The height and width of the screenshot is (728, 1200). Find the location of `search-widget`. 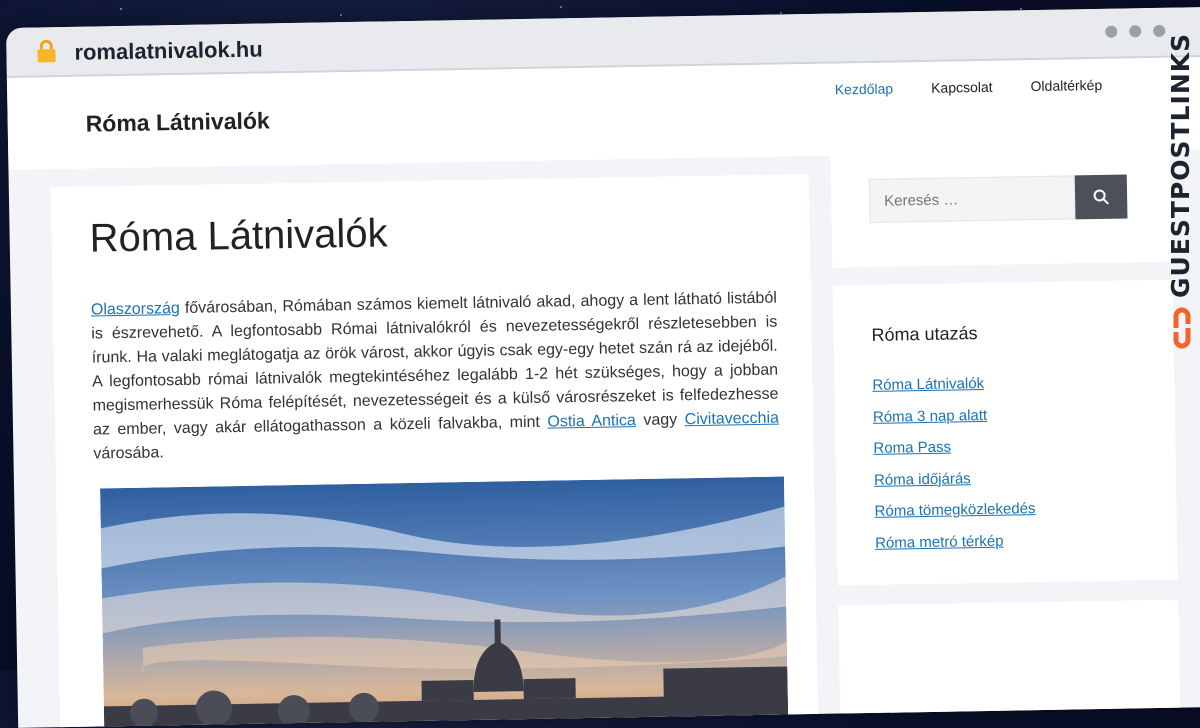

search-widget is located at coordinates (1001, 204).